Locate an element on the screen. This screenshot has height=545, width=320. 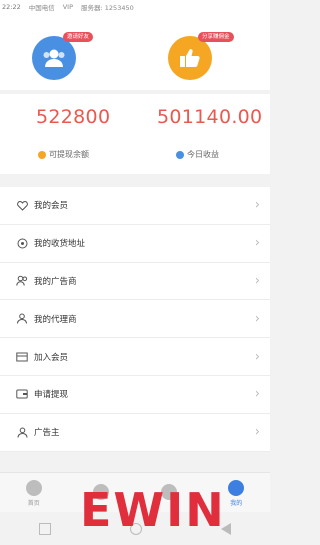
heart-shield-icon is located at coordinates (22, 205).